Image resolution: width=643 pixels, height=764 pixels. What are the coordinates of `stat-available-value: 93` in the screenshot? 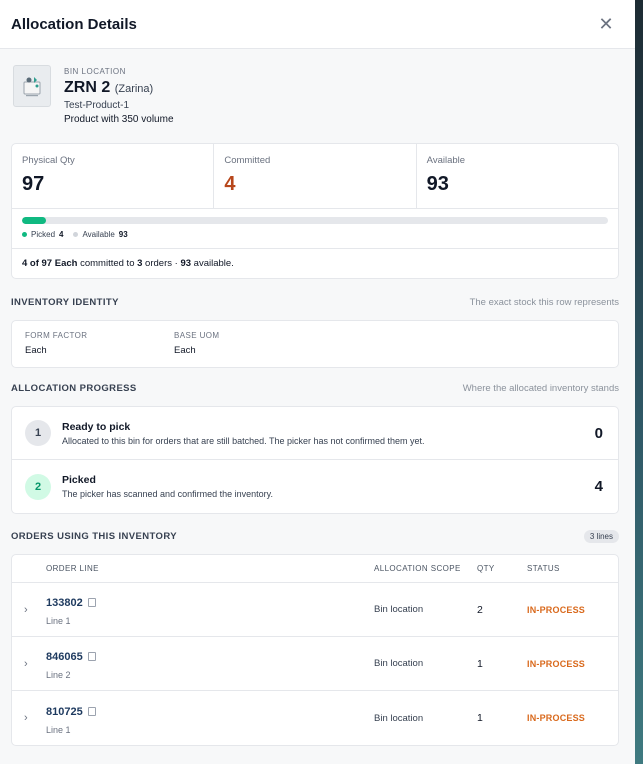 It's located at (437, 184).